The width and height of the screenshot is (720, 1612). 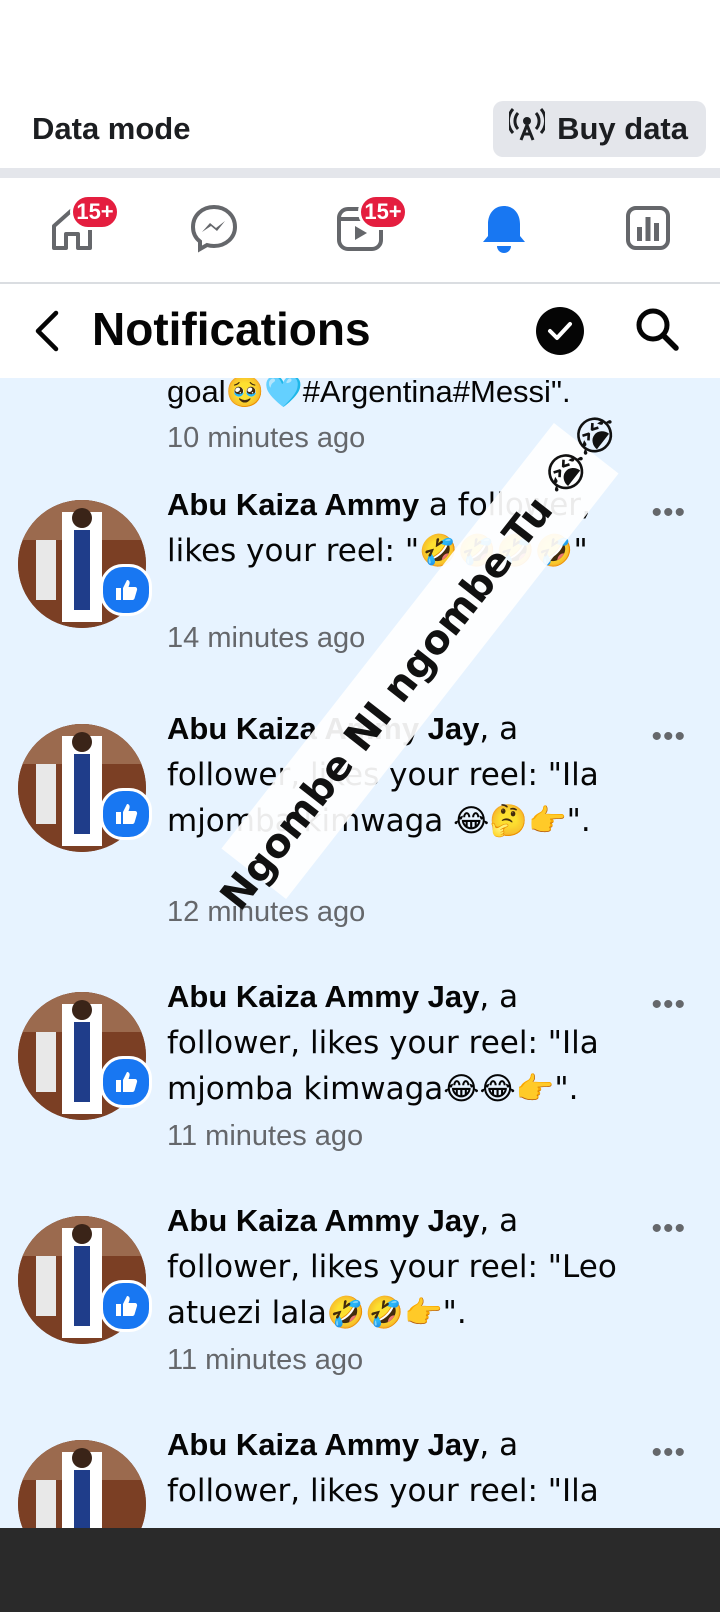 I want to click on tab-bar: 15+ 15+, so click(x=360, y=231).